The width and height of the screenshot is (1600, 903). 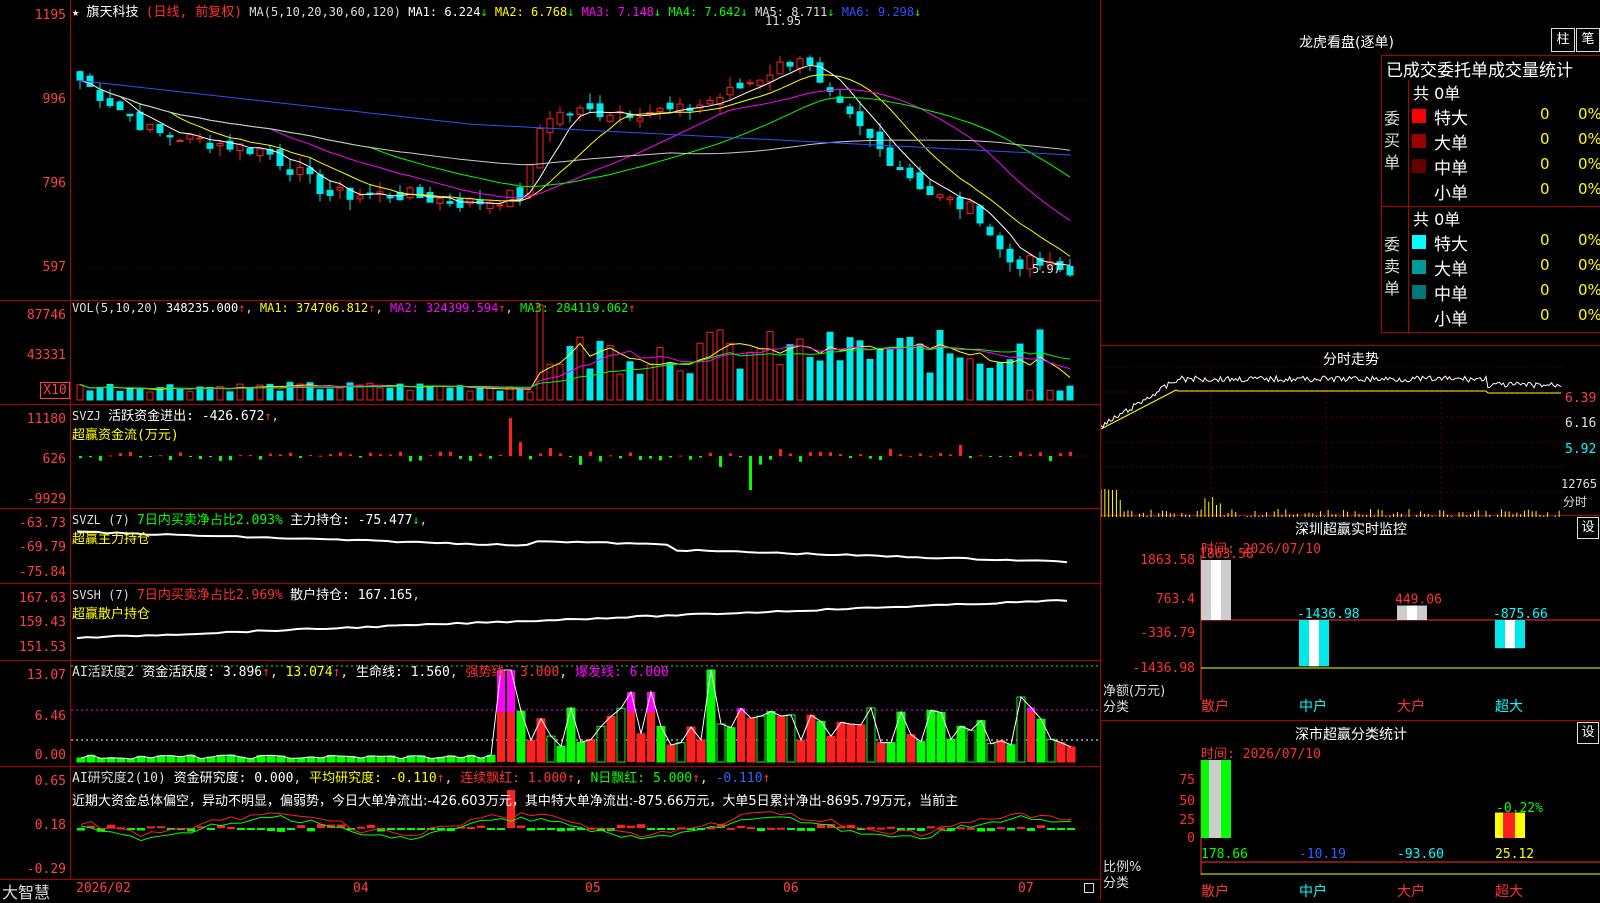 What do you see at coordinates (50, 15) in the screenshot?
I see `price-axis-label: 1195` at bounding box center [50, 15].